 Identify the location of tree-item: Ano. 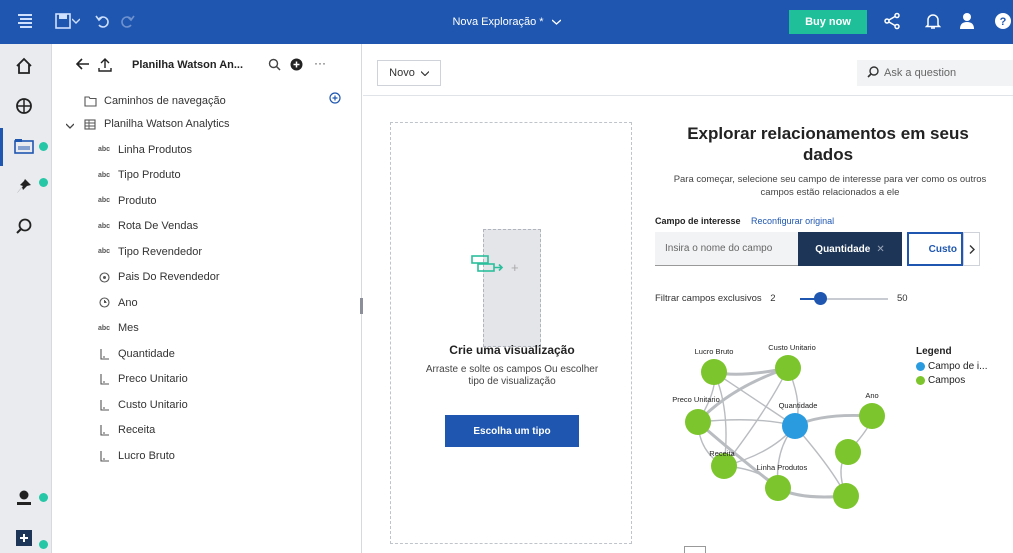
(117, 303).